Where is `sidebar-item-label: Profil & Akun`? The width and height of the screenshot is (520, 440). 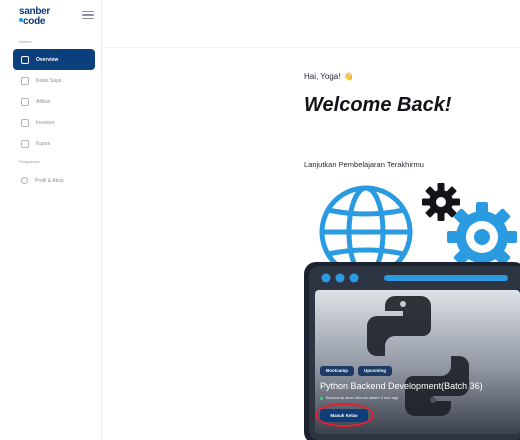
sidebar-item-label: Profil & Akun is located at coordinates (49, 180).